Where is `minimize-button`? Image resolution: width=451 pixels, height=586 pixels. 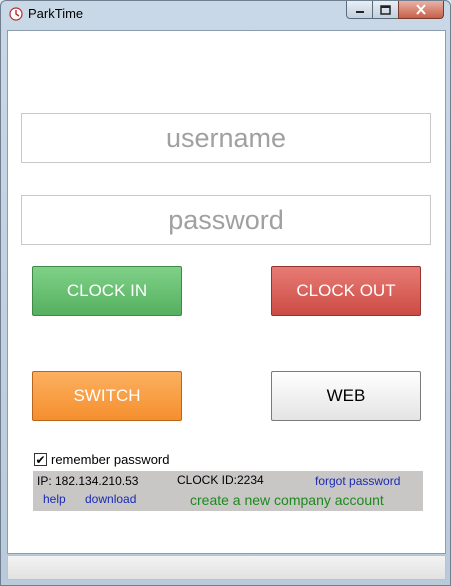
minimize-button is located at coordinates (359, 10).